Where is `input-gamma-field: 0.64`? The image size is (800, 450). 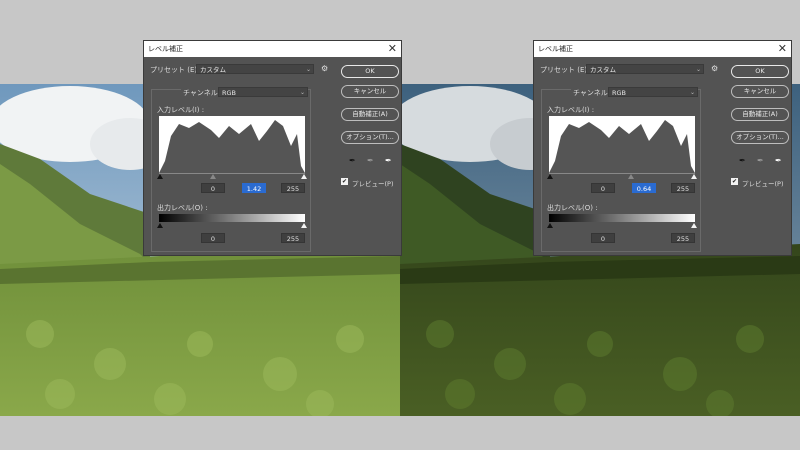 input-gamma-field: 0.64 is located at coordinates (644, 188).